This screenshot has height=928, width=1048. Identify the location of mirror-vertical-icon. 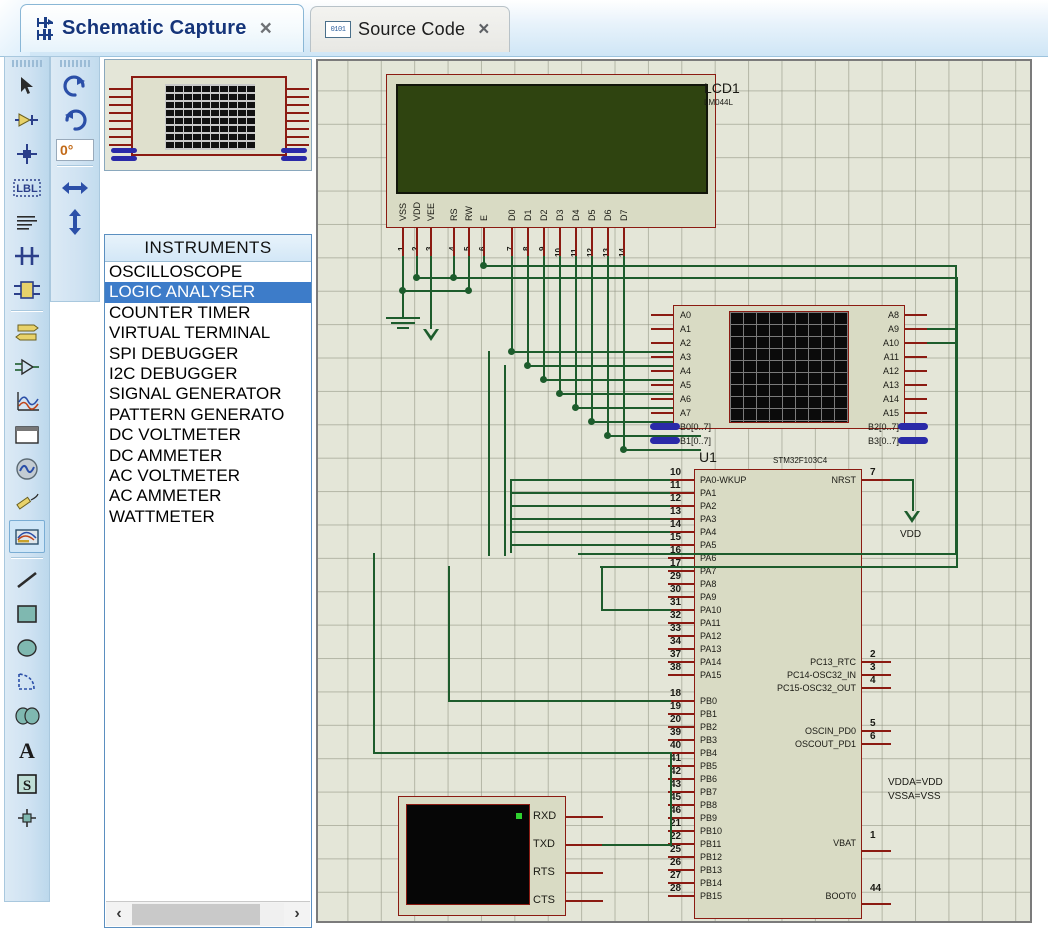
(75, 221).